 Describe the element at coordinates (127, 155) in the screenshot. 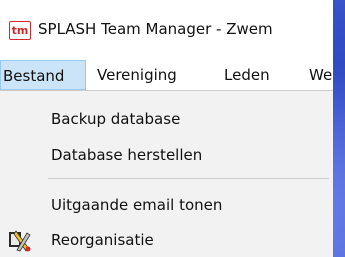

I see `menu-item-label: Database herstellen` at that location.